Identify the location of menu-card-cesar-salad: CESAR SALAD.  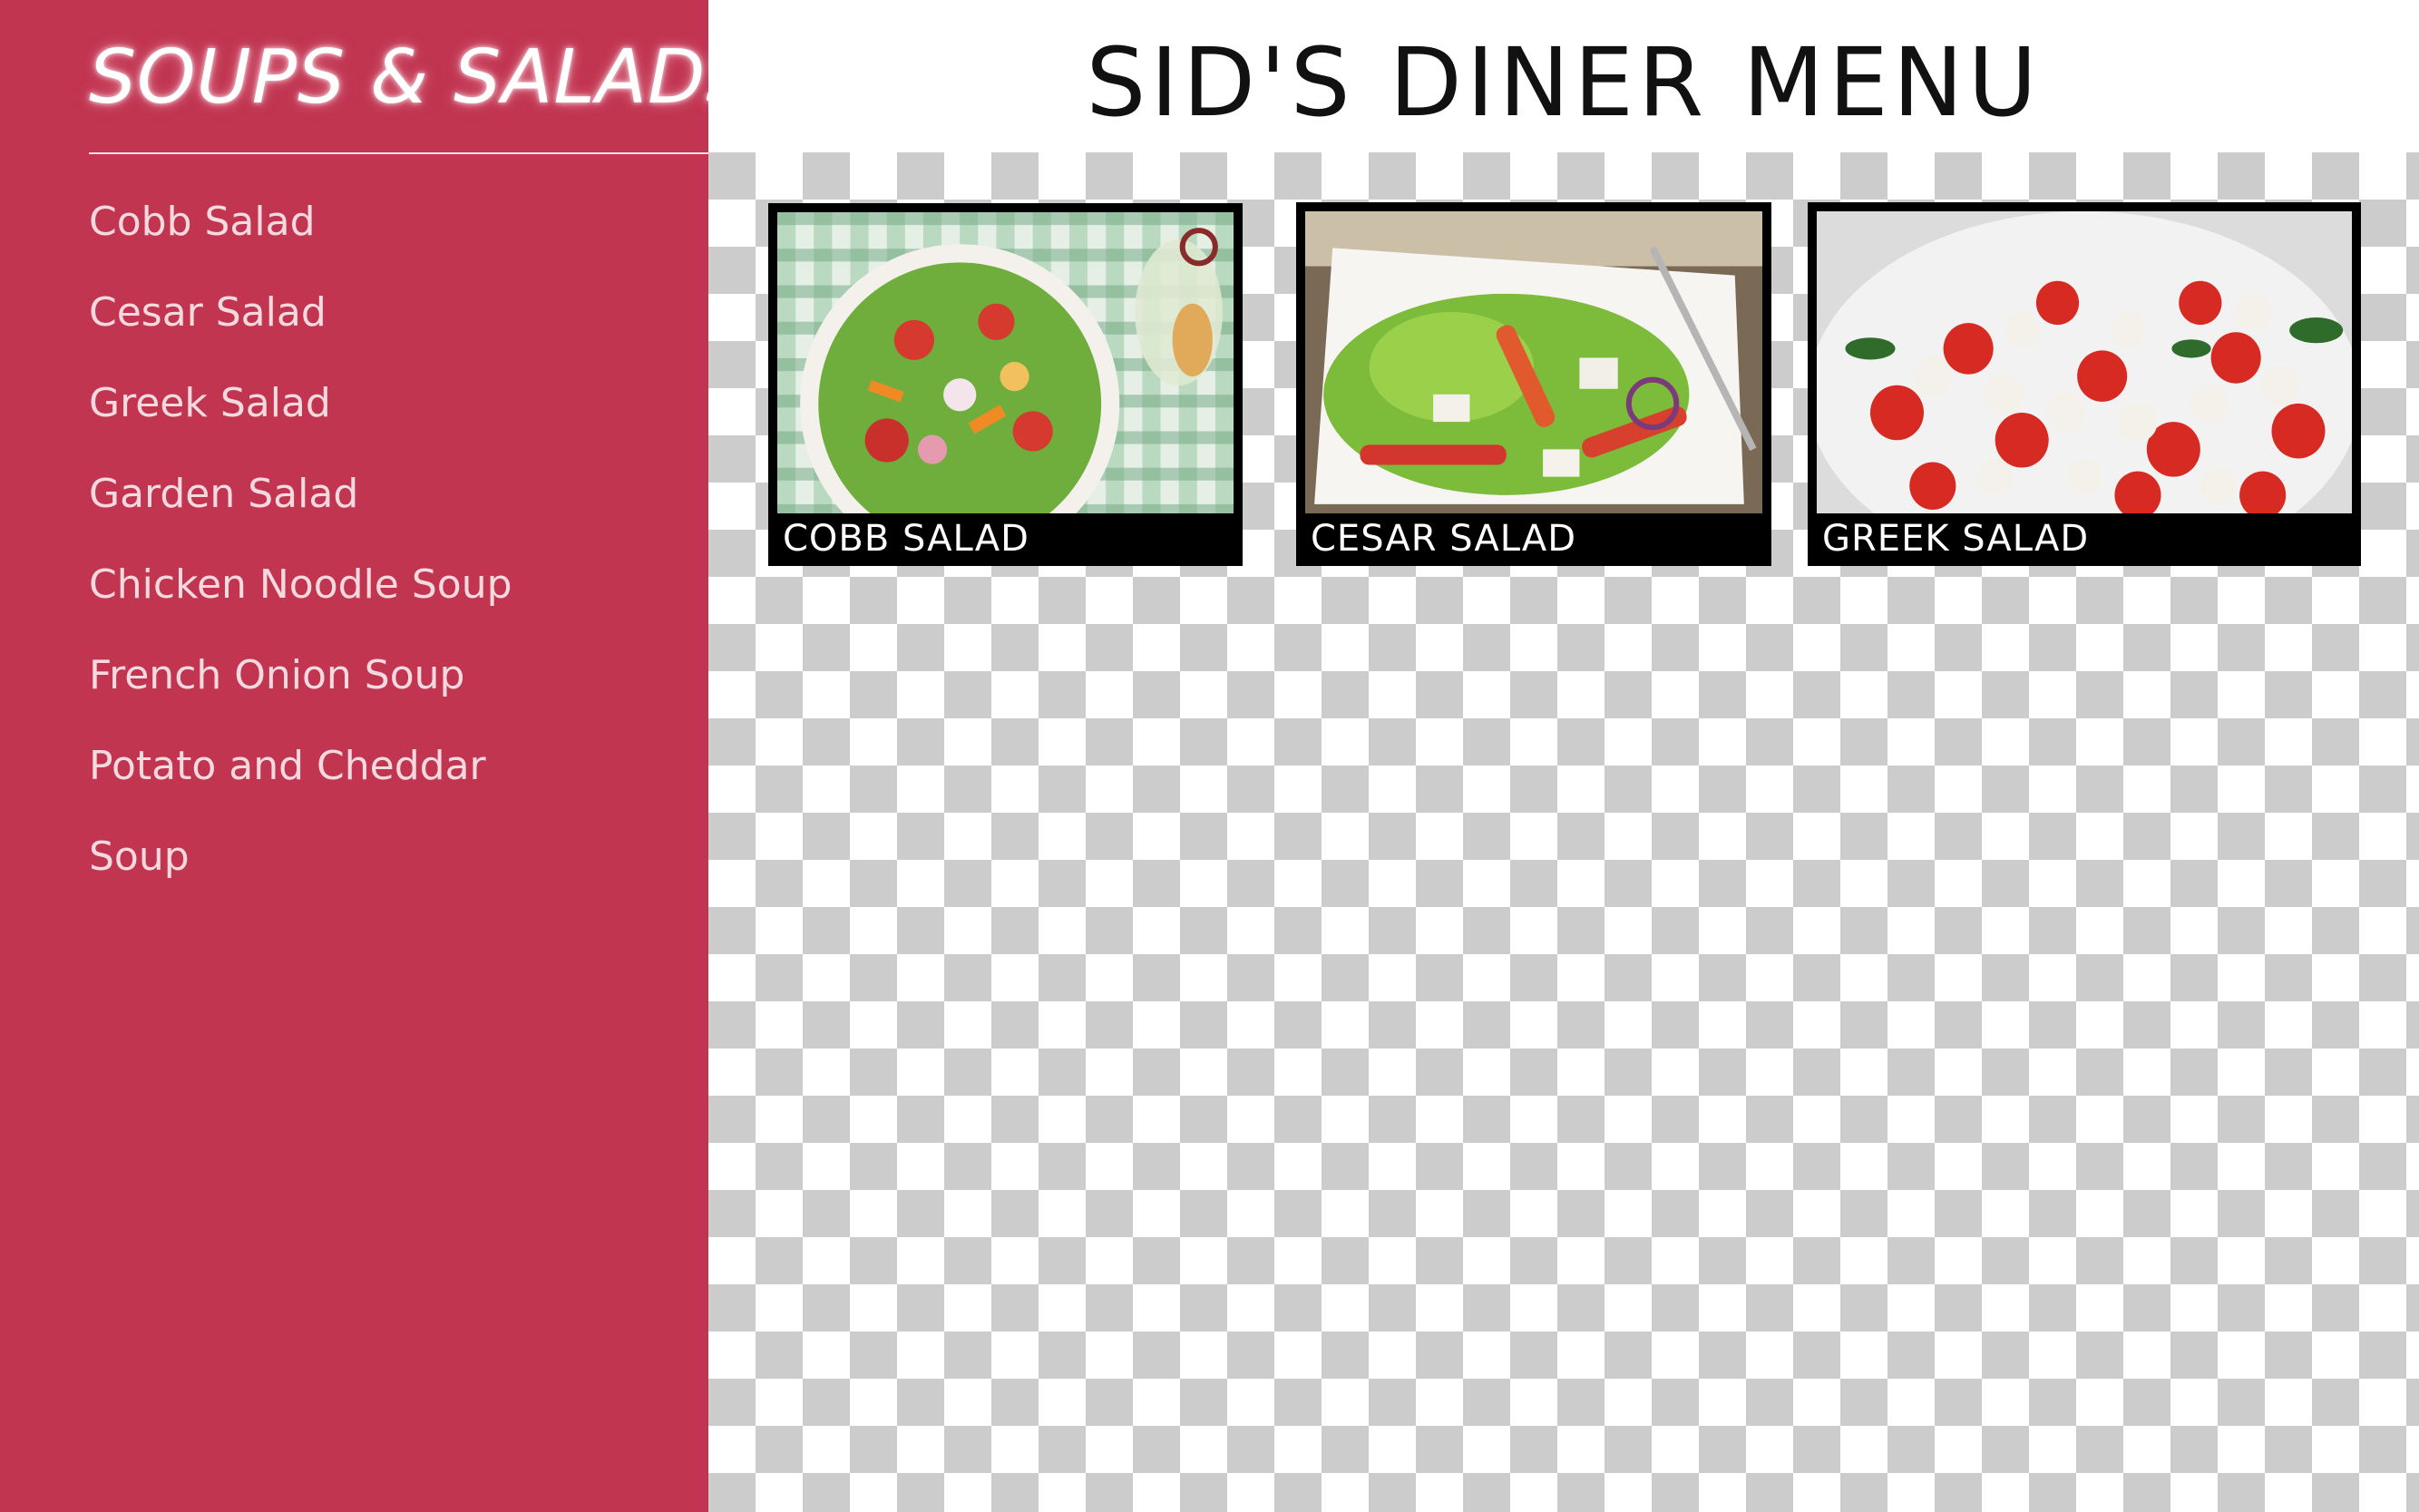
(1534, 384).